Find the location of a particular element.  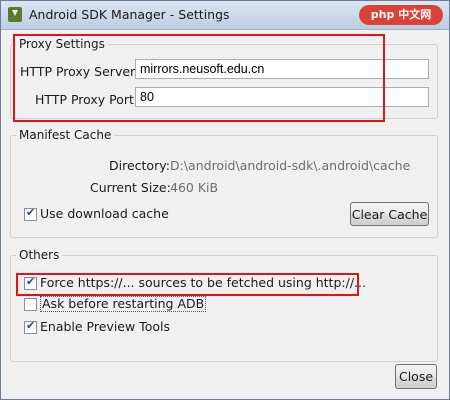

ask-before-restart-adb-checkbox is located at coordinates (30, 304).